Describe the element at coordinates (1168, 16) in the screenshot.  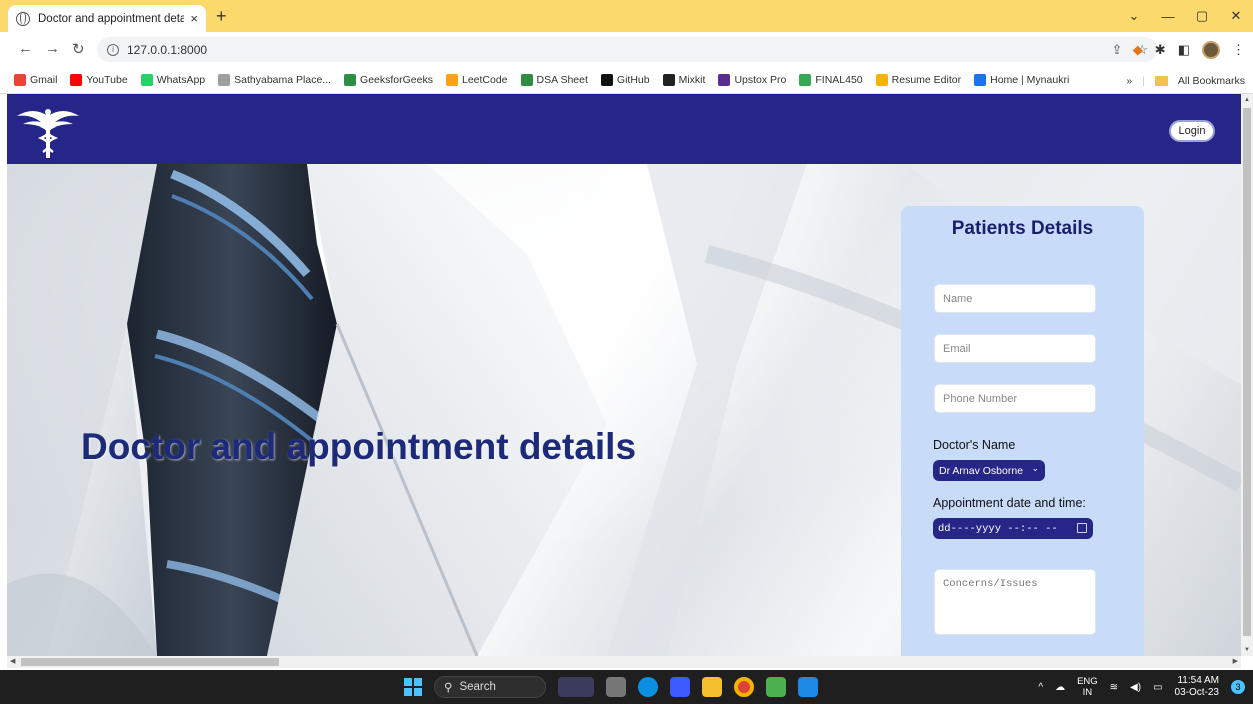
I see `minimize-icon: —` at that location.